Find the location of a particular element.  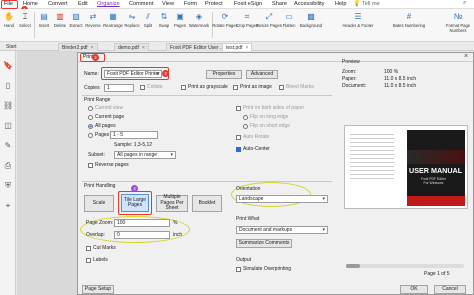

current-page-radio is located at coordinates (90, 117).